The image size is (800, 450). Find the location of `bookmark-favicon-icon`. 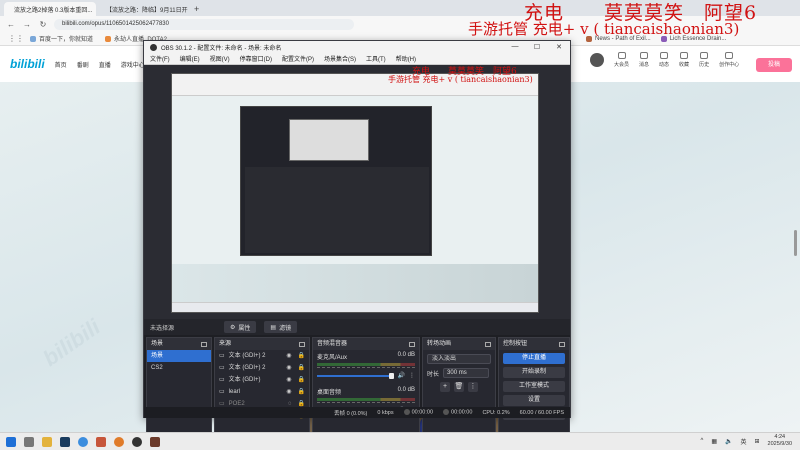

bookmark-favicon-icon is located at coordinates (33, 38).